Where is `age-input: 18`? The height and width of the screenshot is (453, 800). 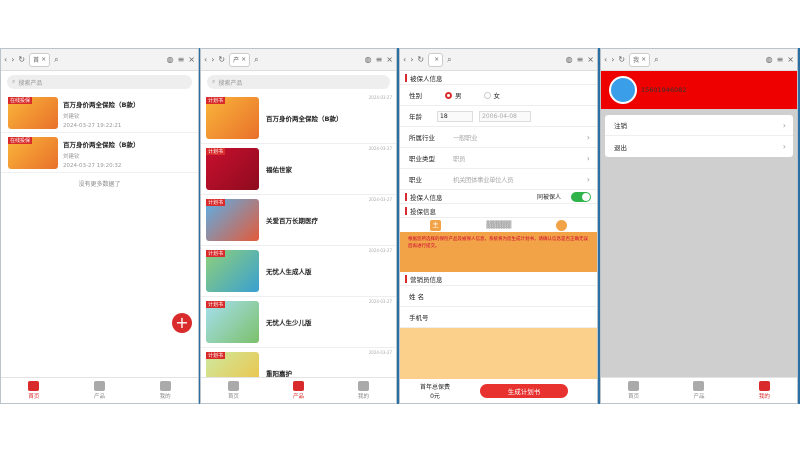
age-input: 18 is located at coordinates (455, 116).